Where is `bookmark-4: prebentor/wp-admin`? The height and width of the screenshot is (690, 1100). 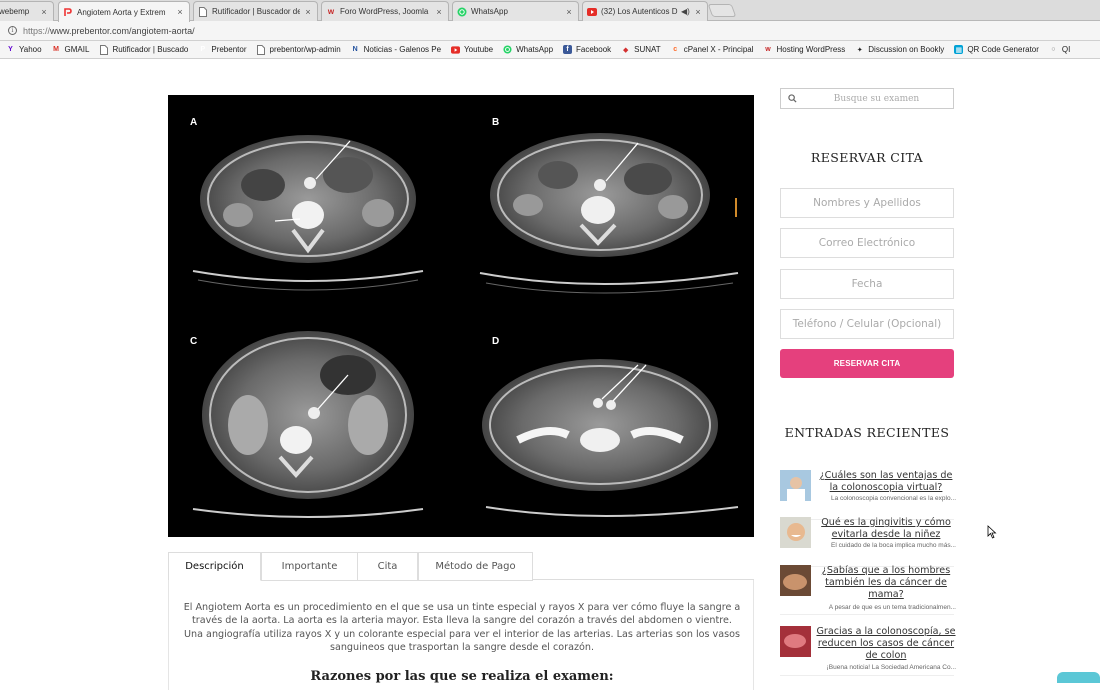
bookmark-4: prebentor/wp-admin is located at coordinates (299, 49).